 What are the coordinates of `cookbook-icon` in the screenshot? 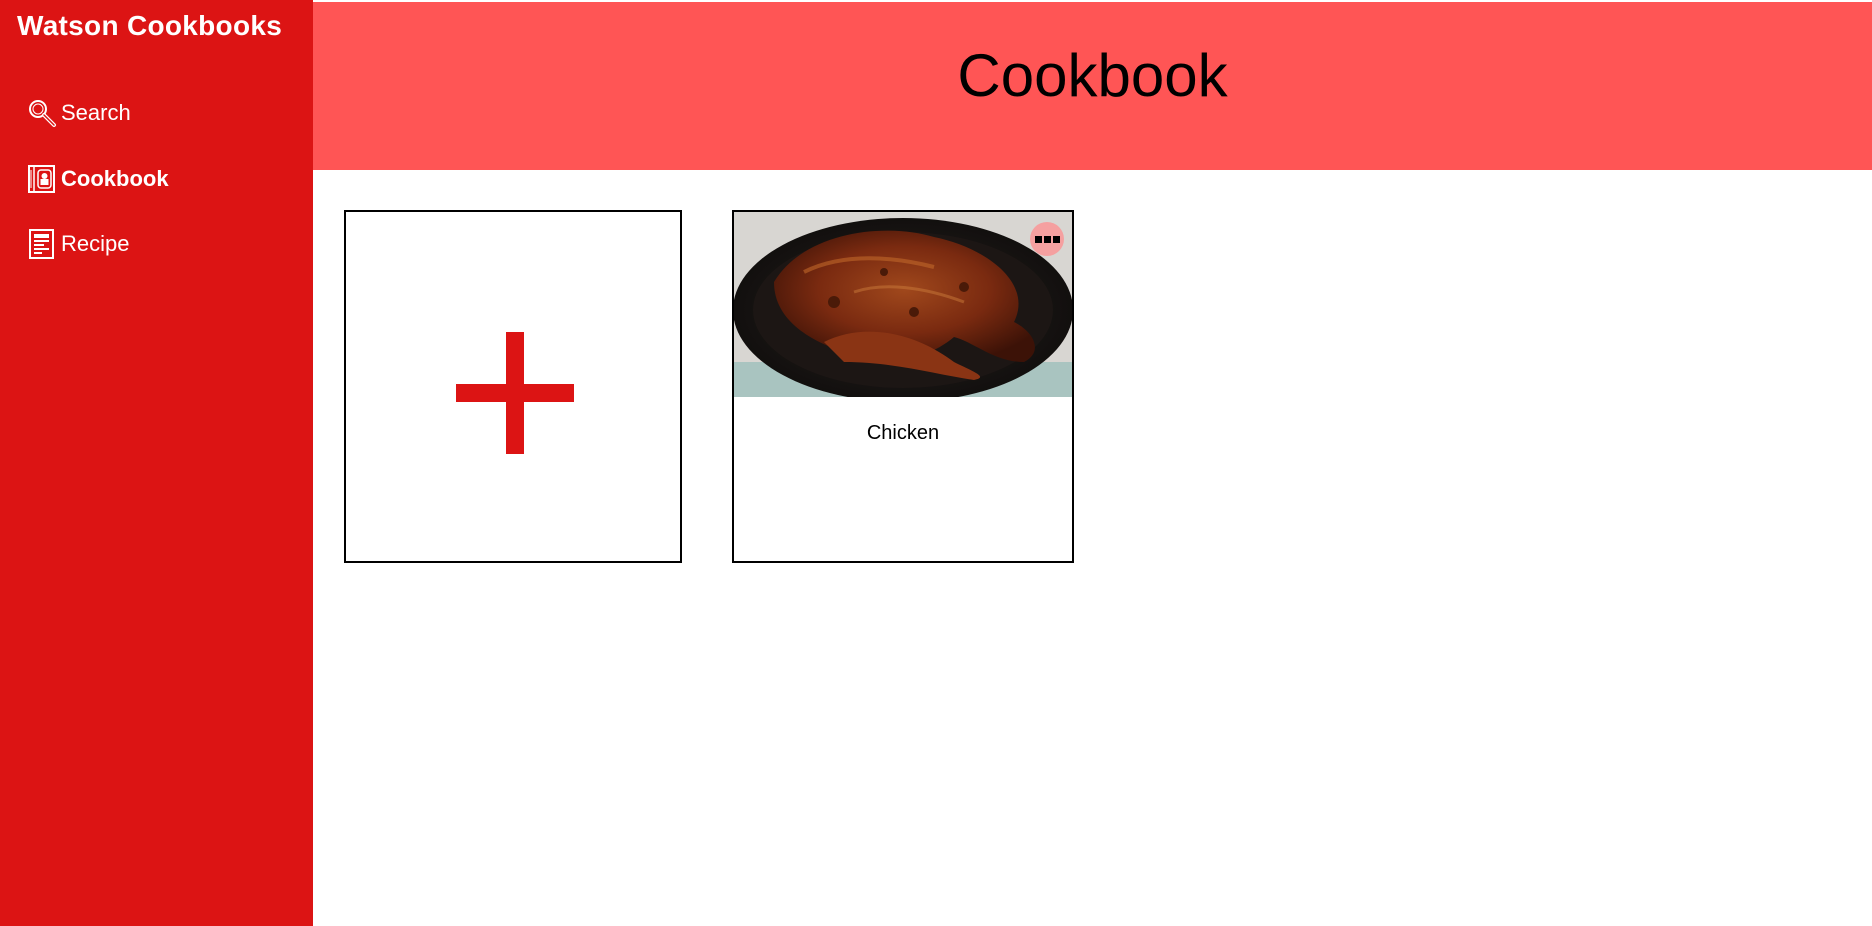 It's located at (42, 179).